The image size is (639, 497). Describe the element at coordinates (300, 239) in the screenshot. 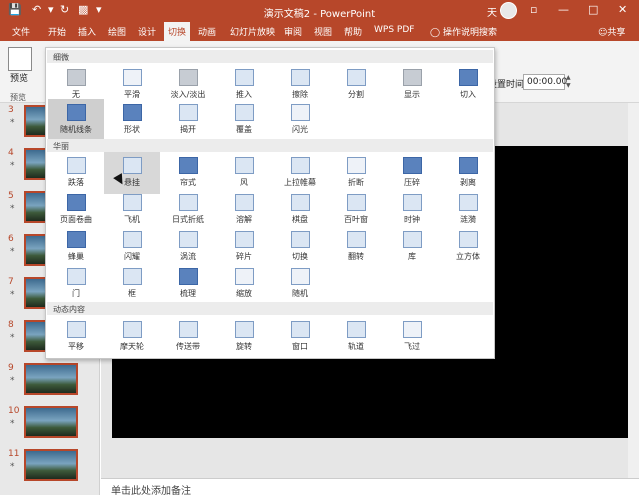

I see `switch-icon` at that location.